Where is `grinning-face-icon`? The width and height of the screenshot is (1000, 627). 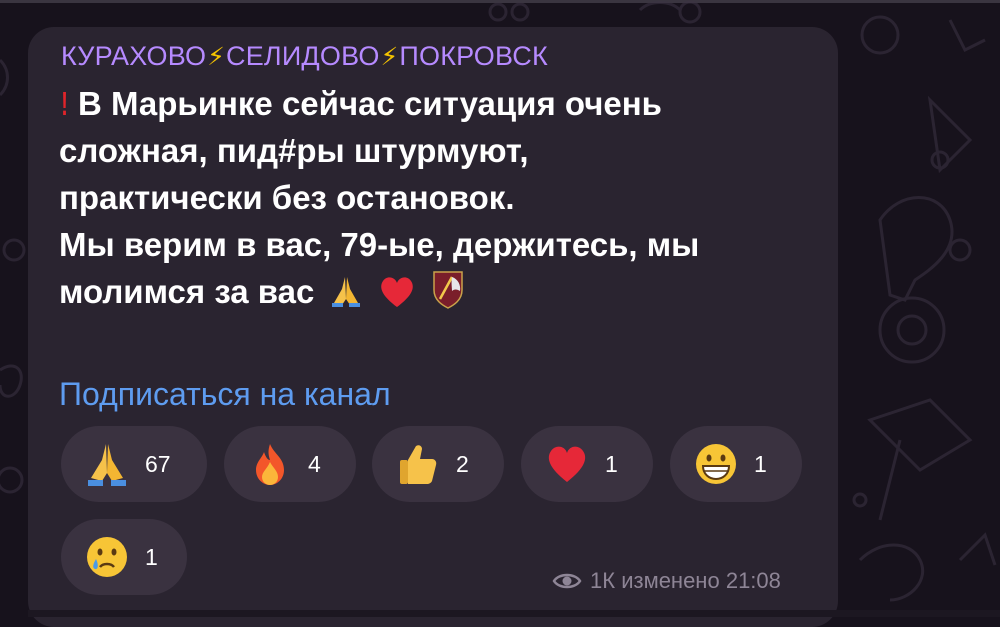 grinning-face-icon is located at coordinates (716, 464).